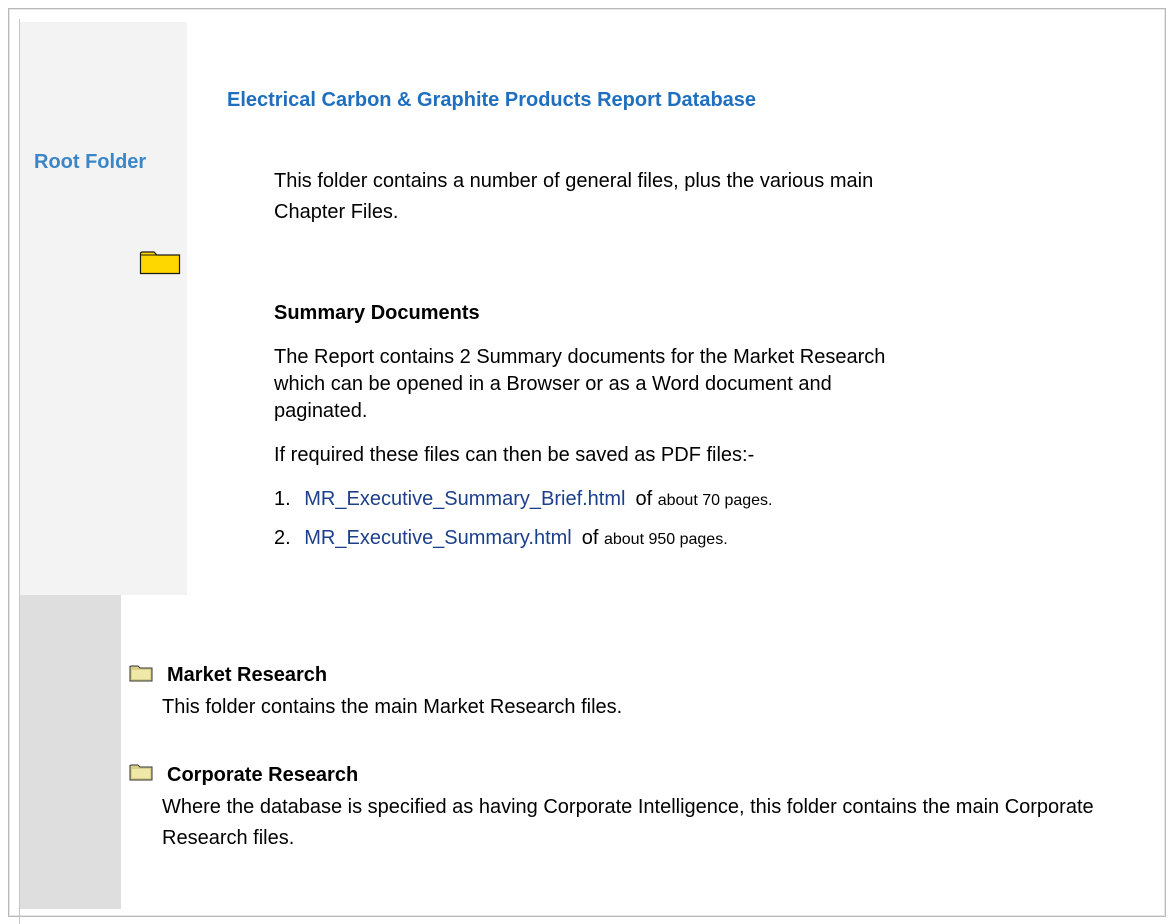  I want to click on sidebar-bottom, so click(70, 752).